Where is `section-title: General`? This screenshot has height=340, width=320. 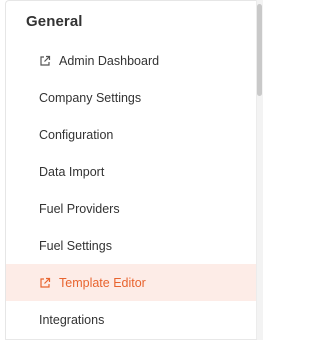 section-title: General is located at coordinates (54, 21).